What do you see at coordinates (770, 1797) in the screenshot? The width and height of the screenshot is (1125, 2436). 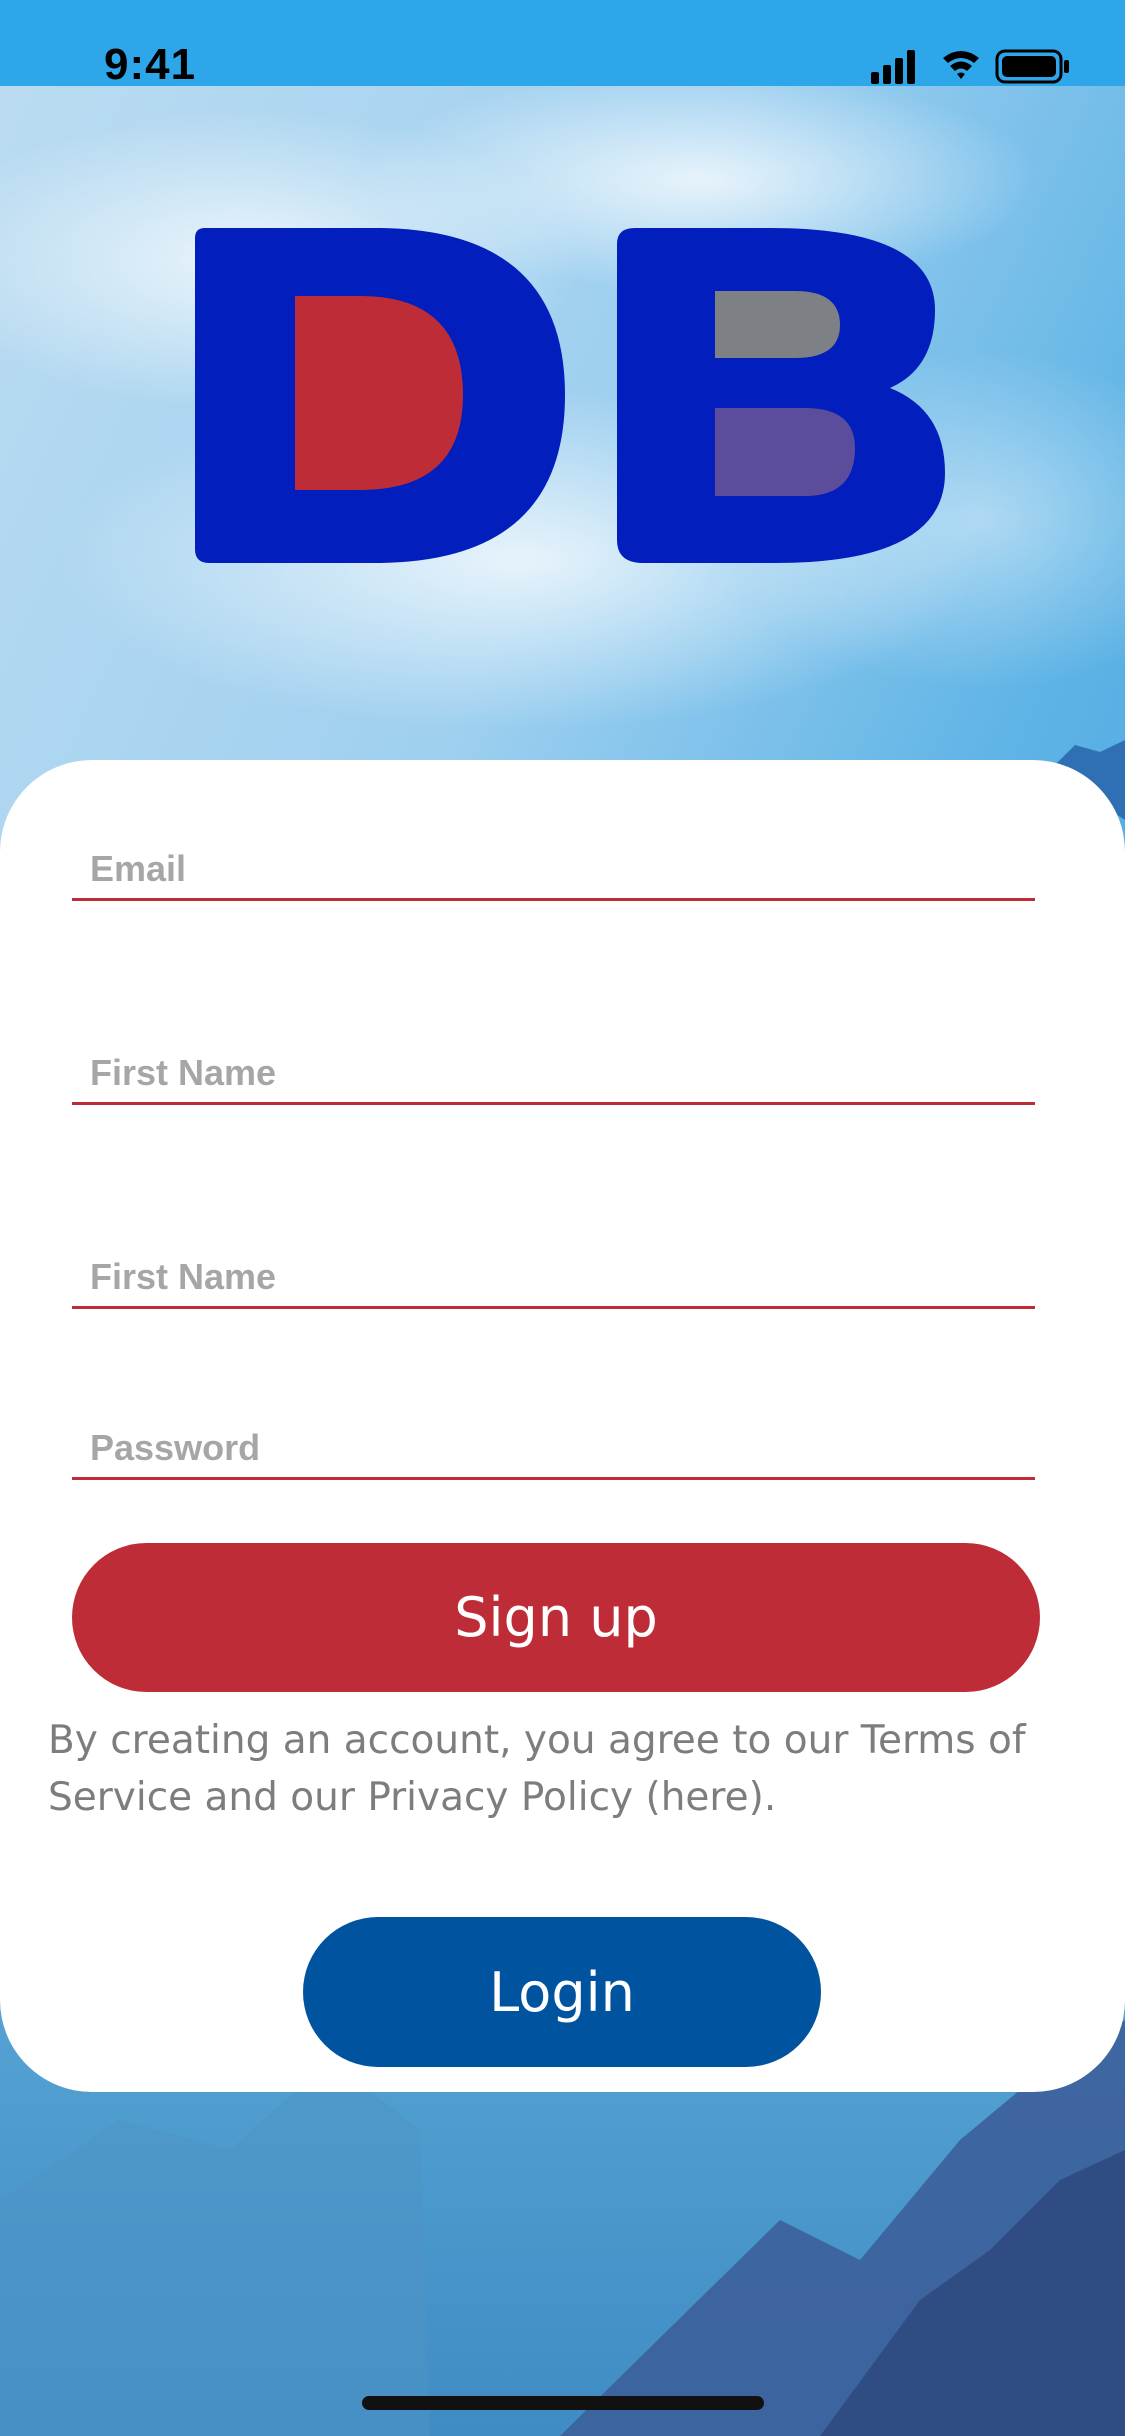 I see `terms-text-period: .` at bounding box center [770, 1797].